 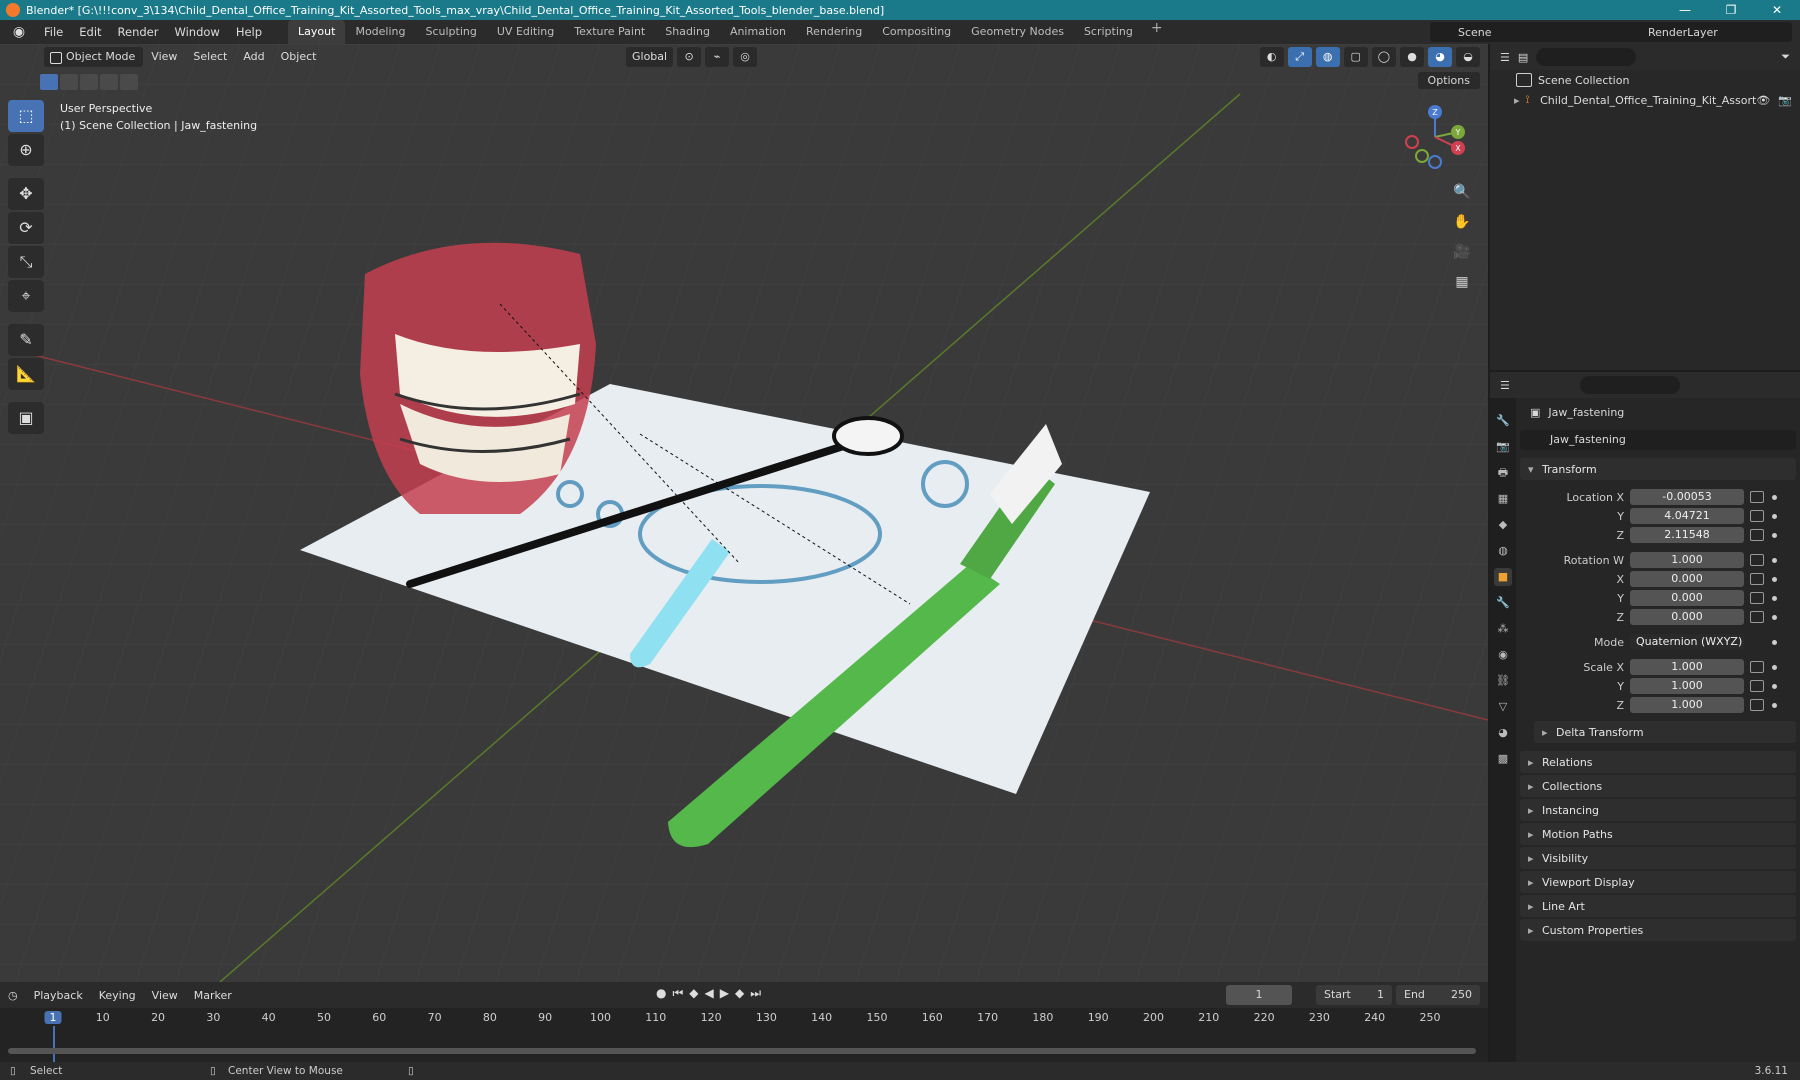 What do you see at coordinates (525, 32) in the screenshot?
I see `tab-uv-editing: UV Editing` at bounding box center [525, 32].